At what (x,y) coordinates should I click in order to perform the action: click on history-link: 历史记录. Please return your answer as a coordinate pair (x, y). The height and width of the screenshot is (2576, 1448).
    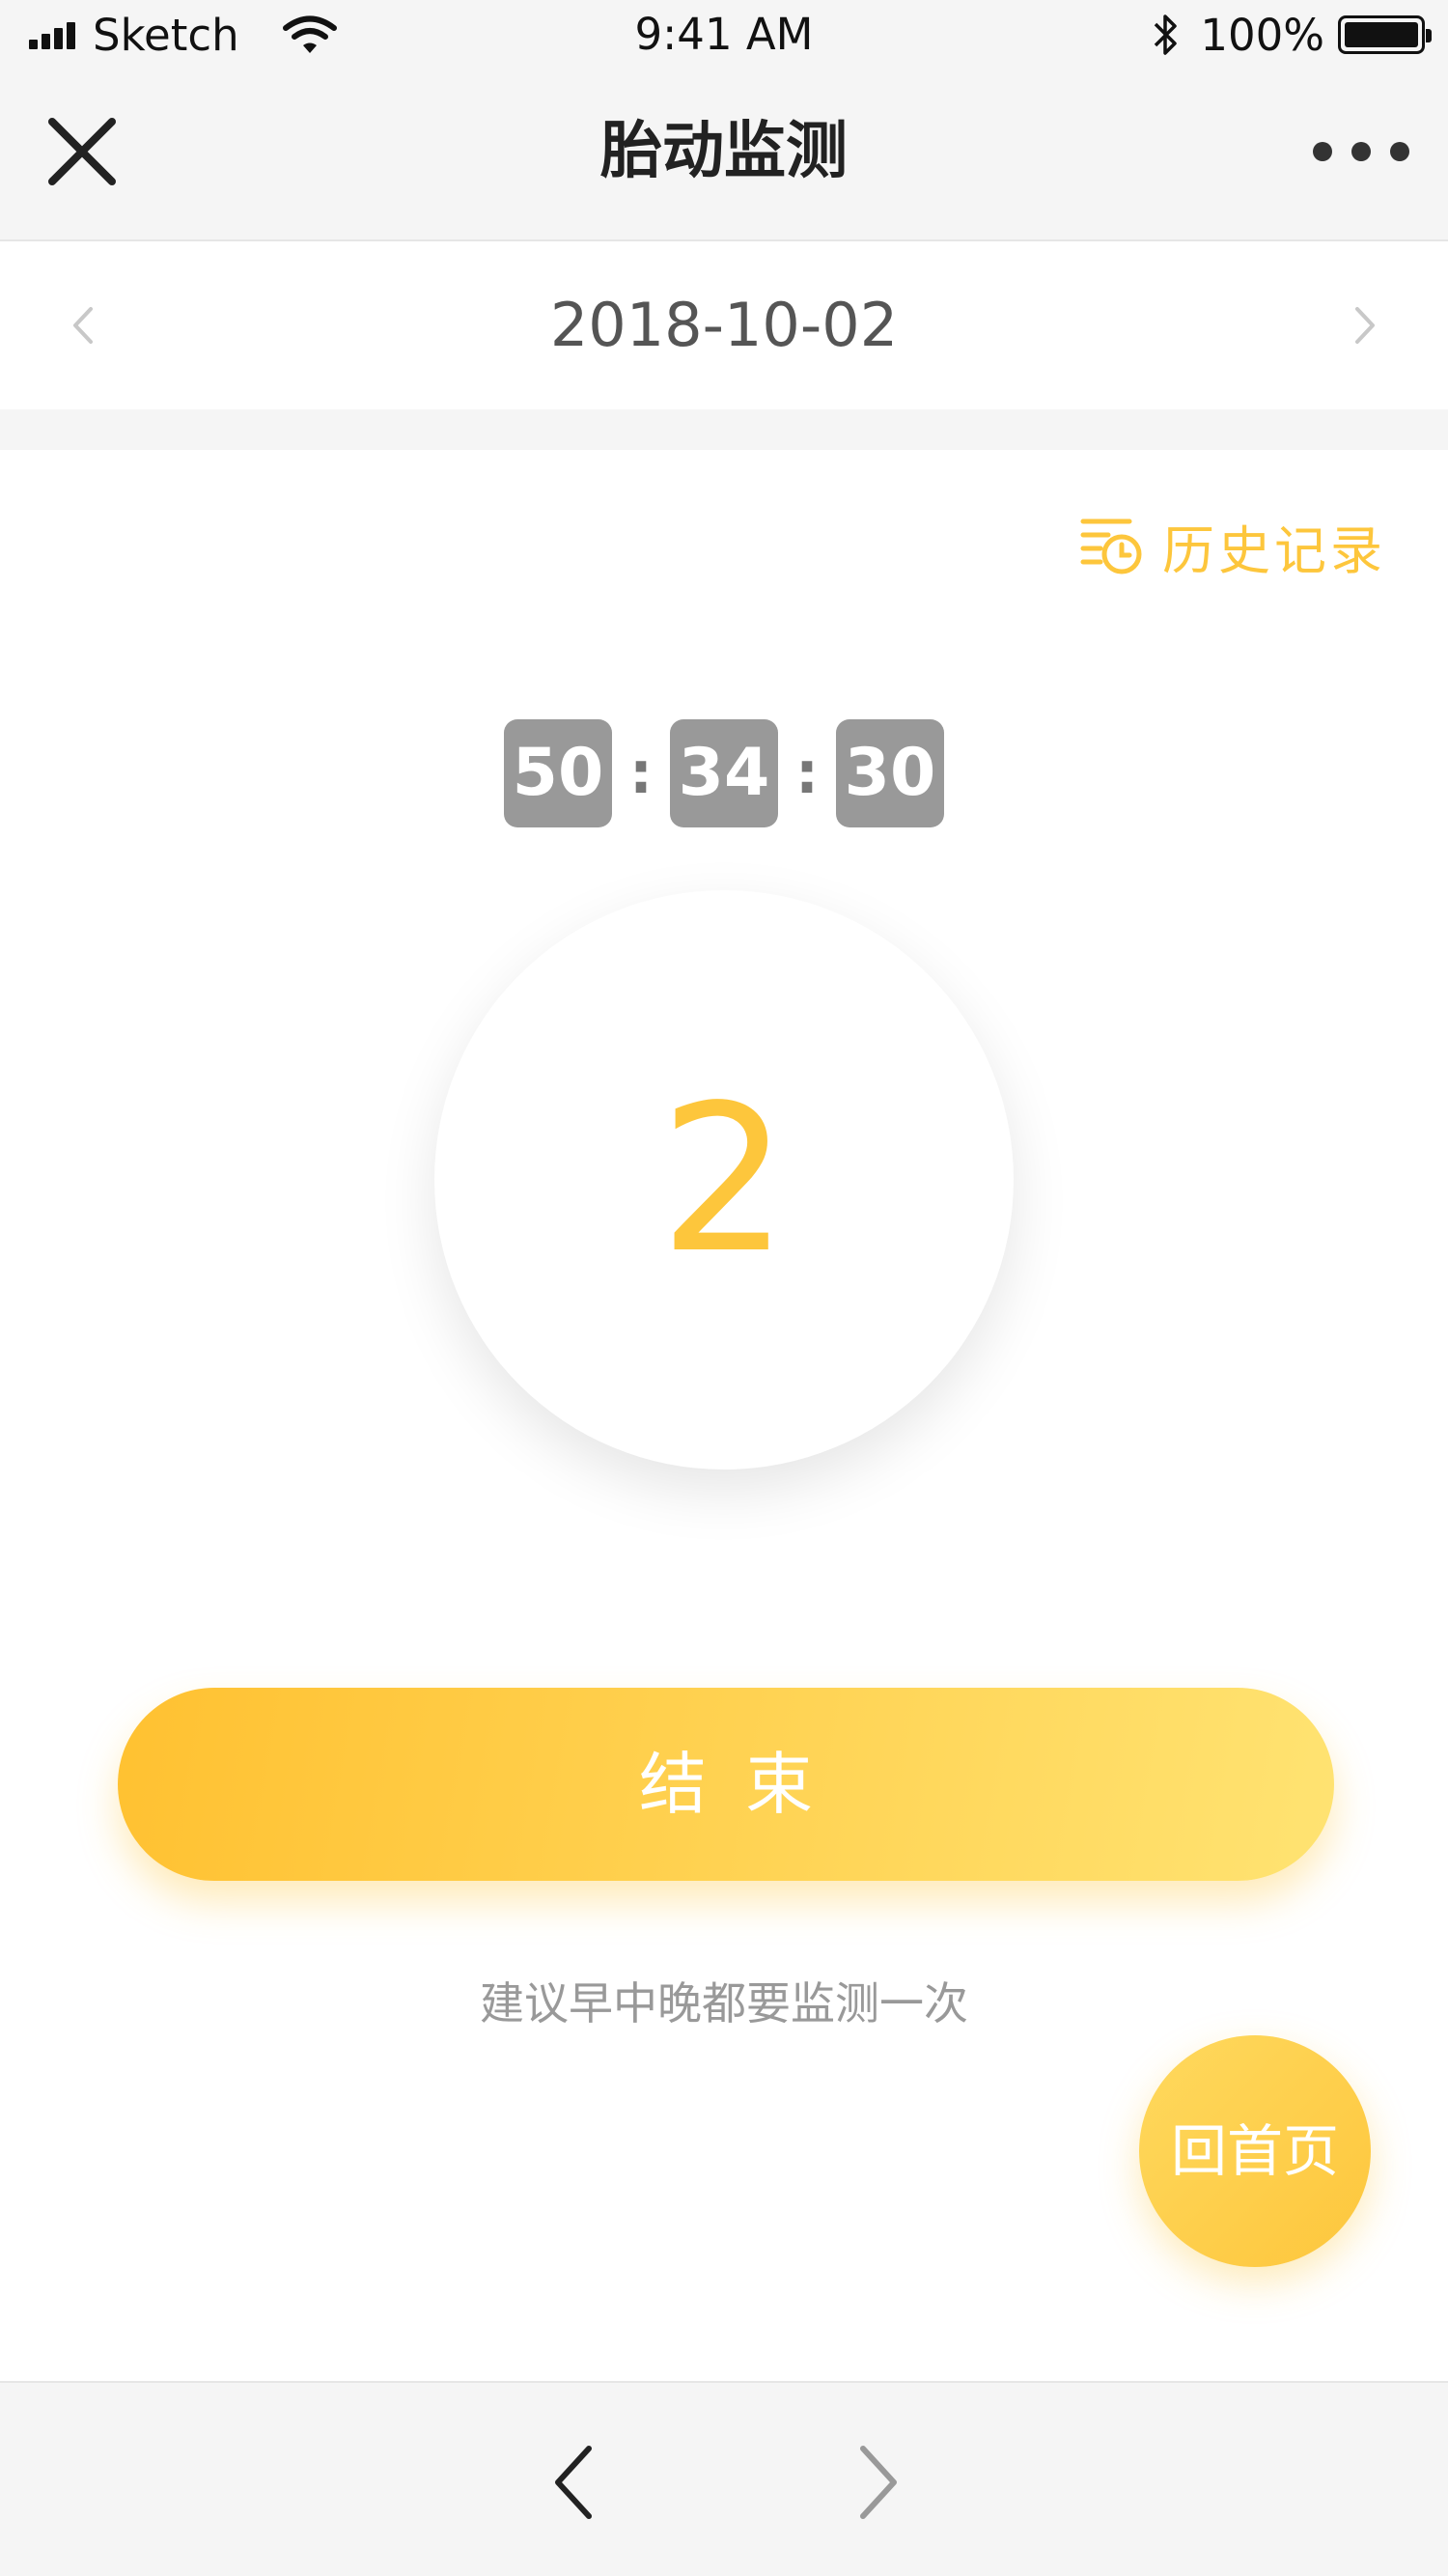
    Looking at the image, I should click on (1233, 545).